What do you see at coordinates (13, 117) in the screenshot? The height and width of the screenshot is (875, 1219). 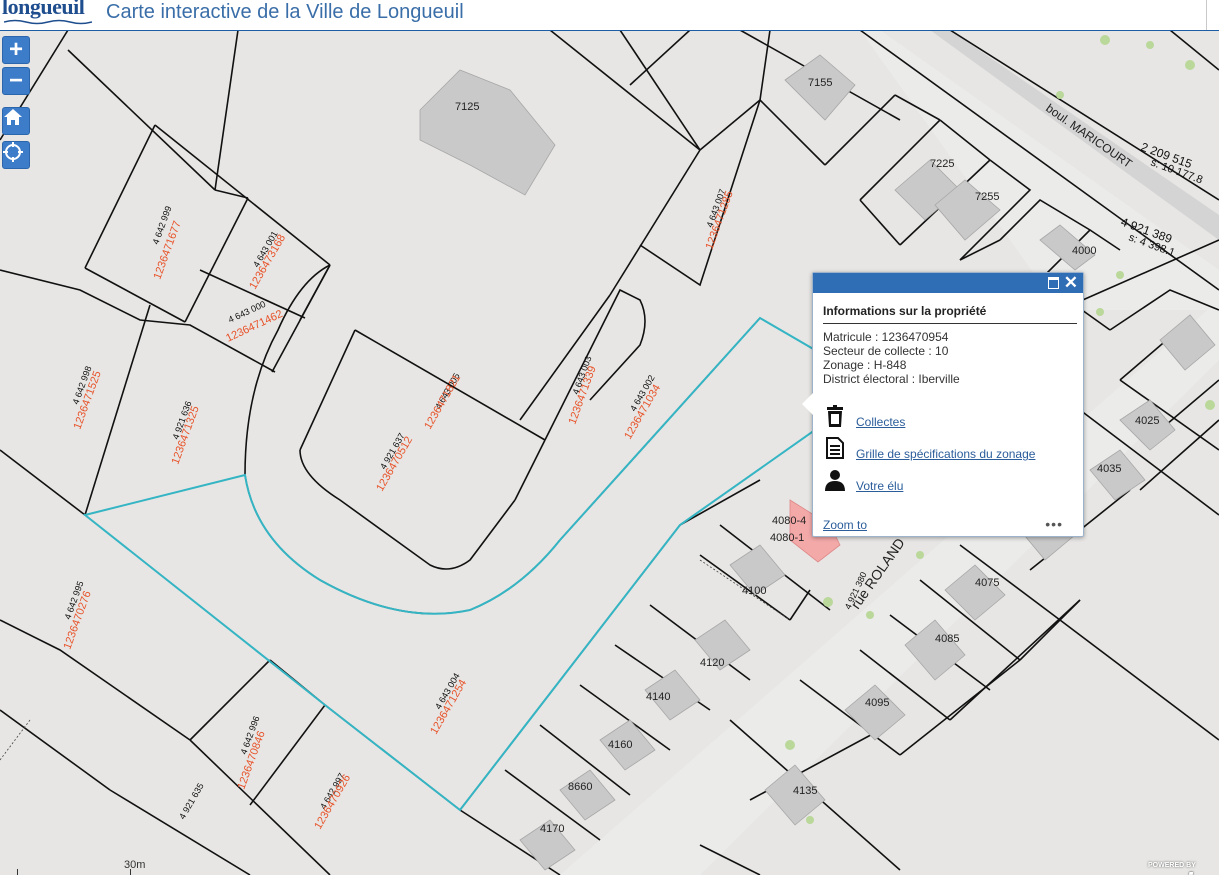 I see `home-icon` at bounding box center [13, 117].